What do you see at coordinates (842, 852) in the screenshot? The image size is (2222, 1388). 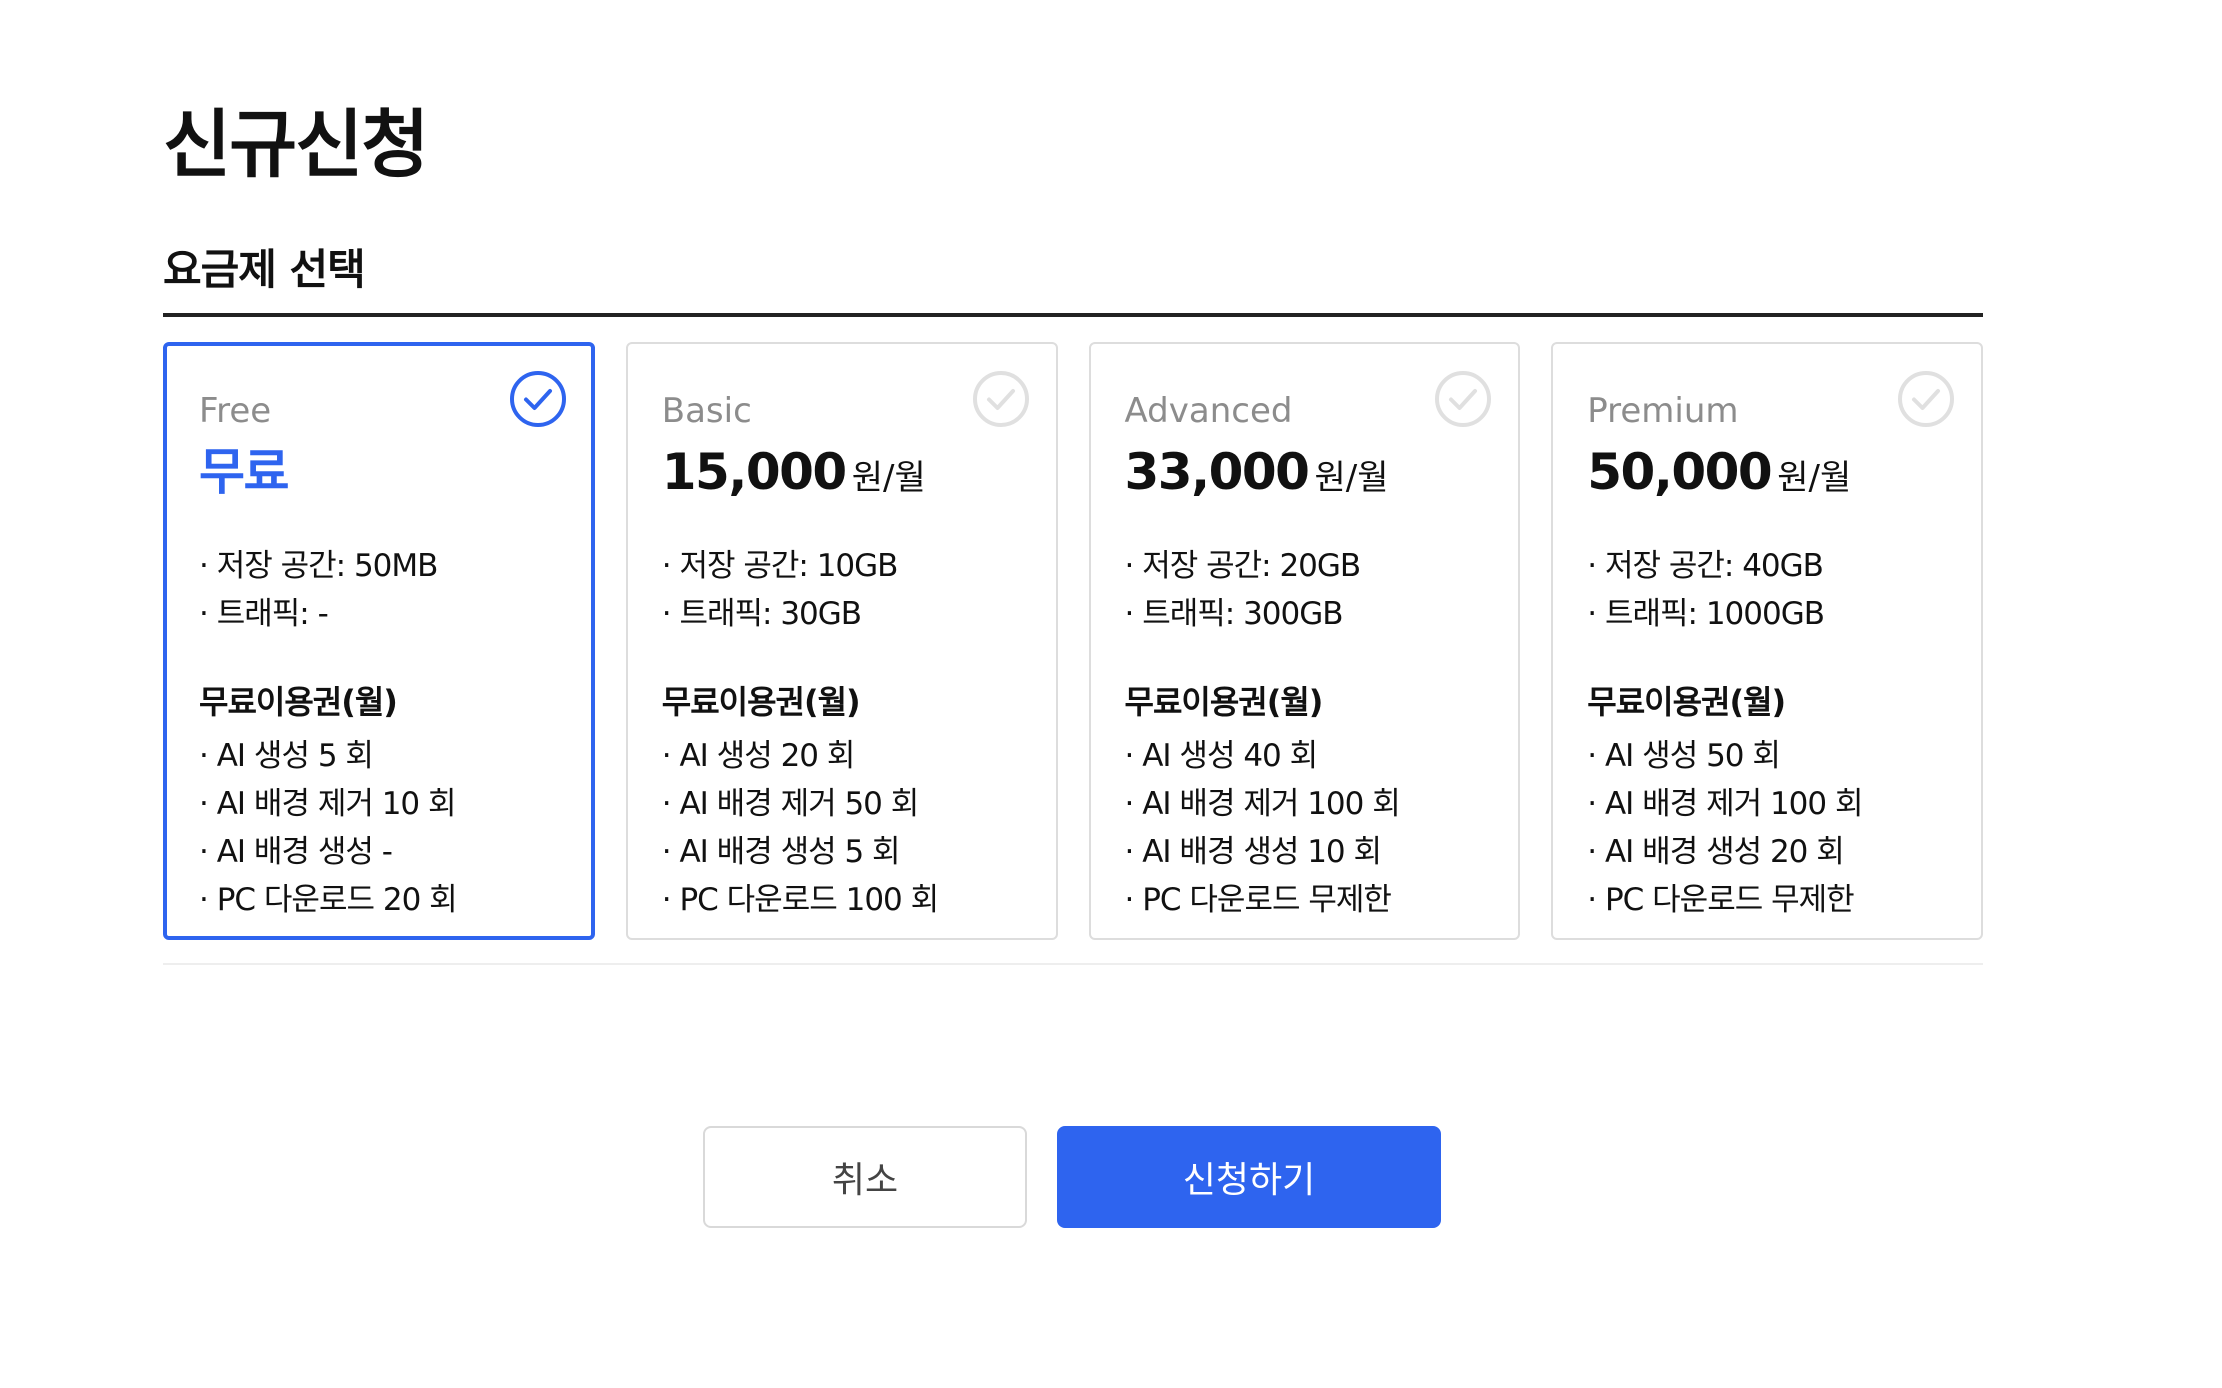 I see `benefit-ai-bg-generate: AI 배경 생성 5 회` at bounding box center [842, 852].